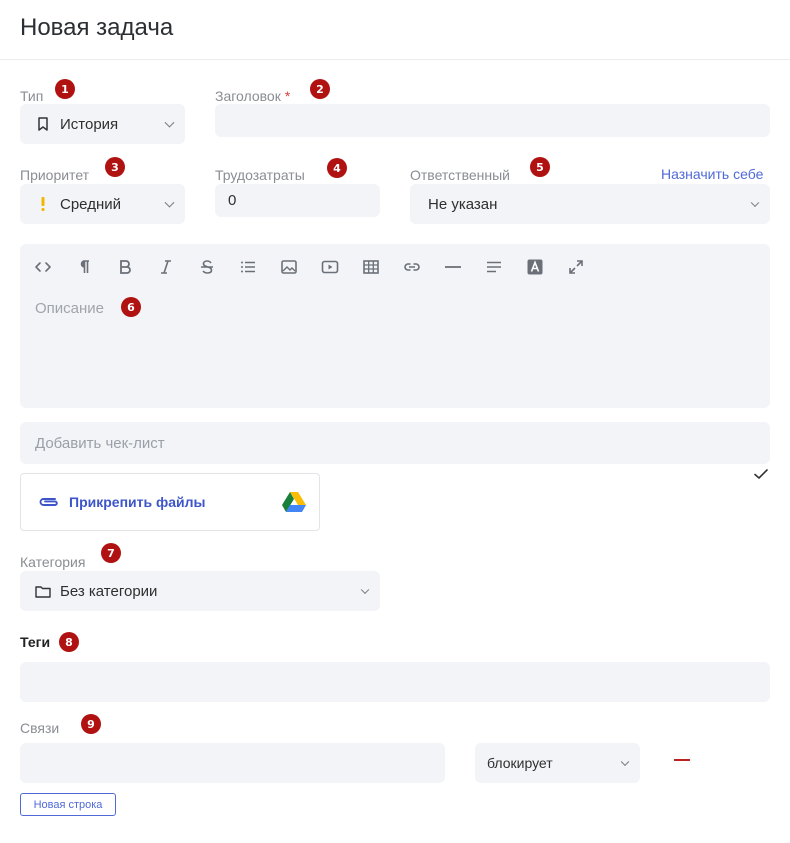 This screenshot has height=843, width=790. Describe the element at coordinates (590, 204) in the screenshot. I see `assignee-select: Не указан` at that location.